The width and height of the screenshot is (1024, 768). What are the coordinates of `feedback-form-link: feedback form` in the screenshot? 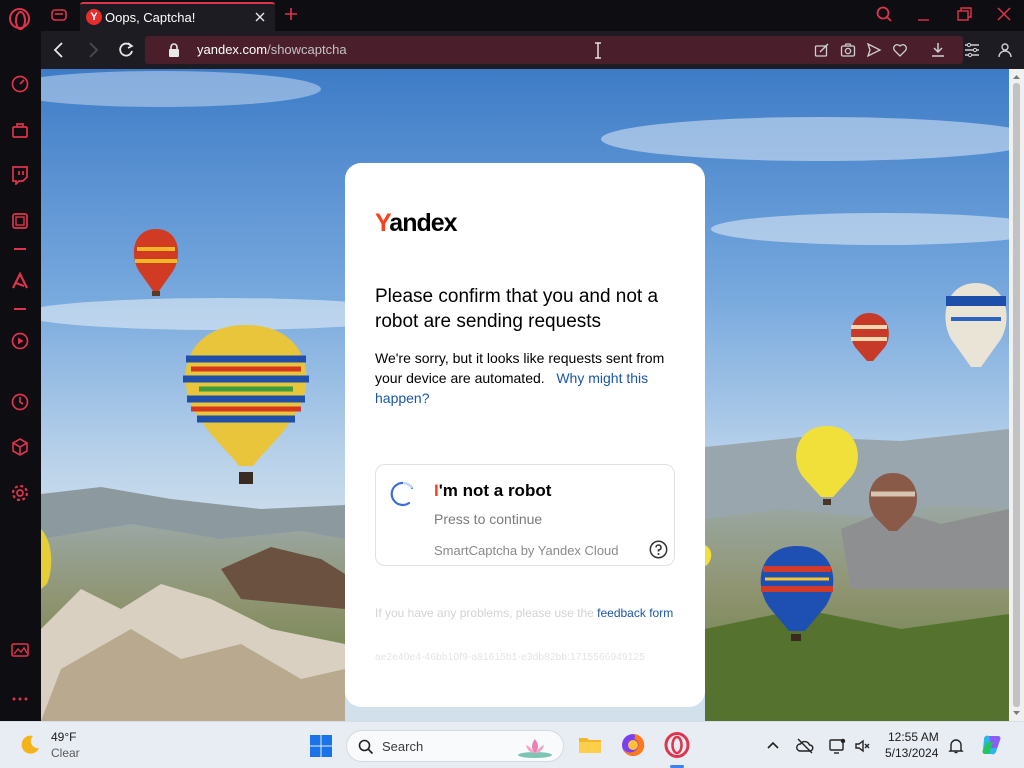 It's located at (635, 613).